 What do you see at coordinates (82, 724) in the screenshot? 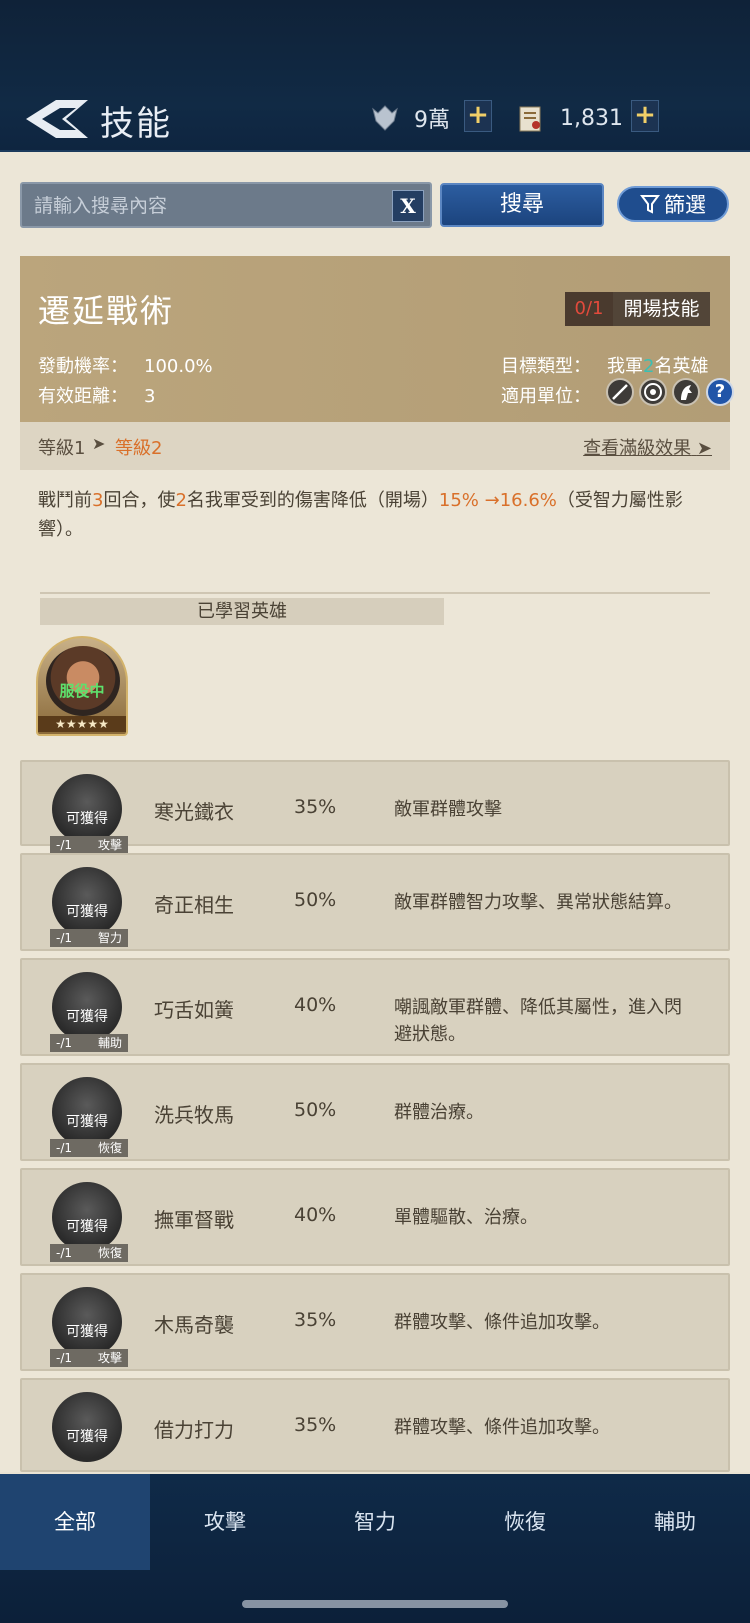
I see `hero-stars: ★★★★★` at bounding box center [82, 724].